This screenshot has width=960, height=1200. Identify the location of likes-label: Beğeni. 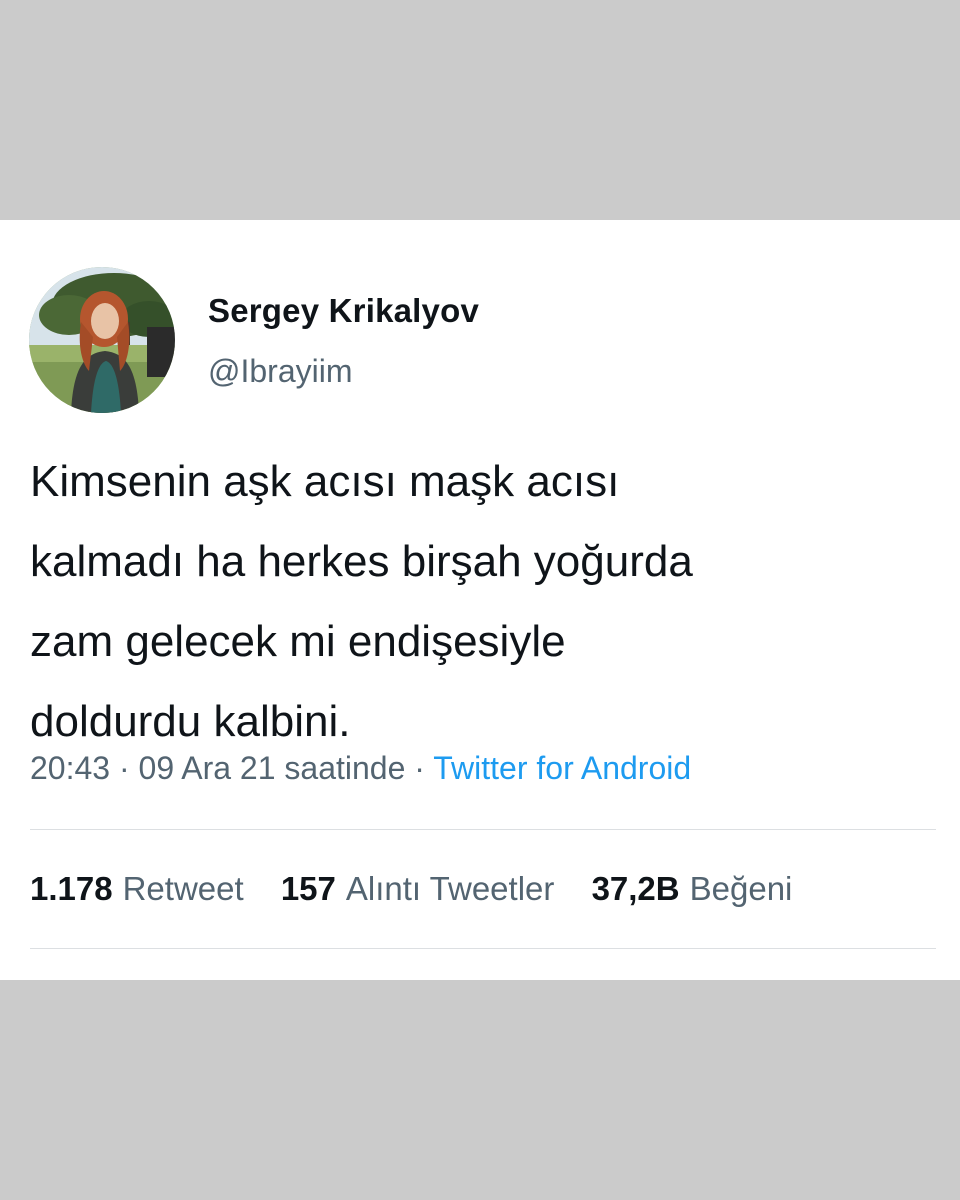
(741, 888).